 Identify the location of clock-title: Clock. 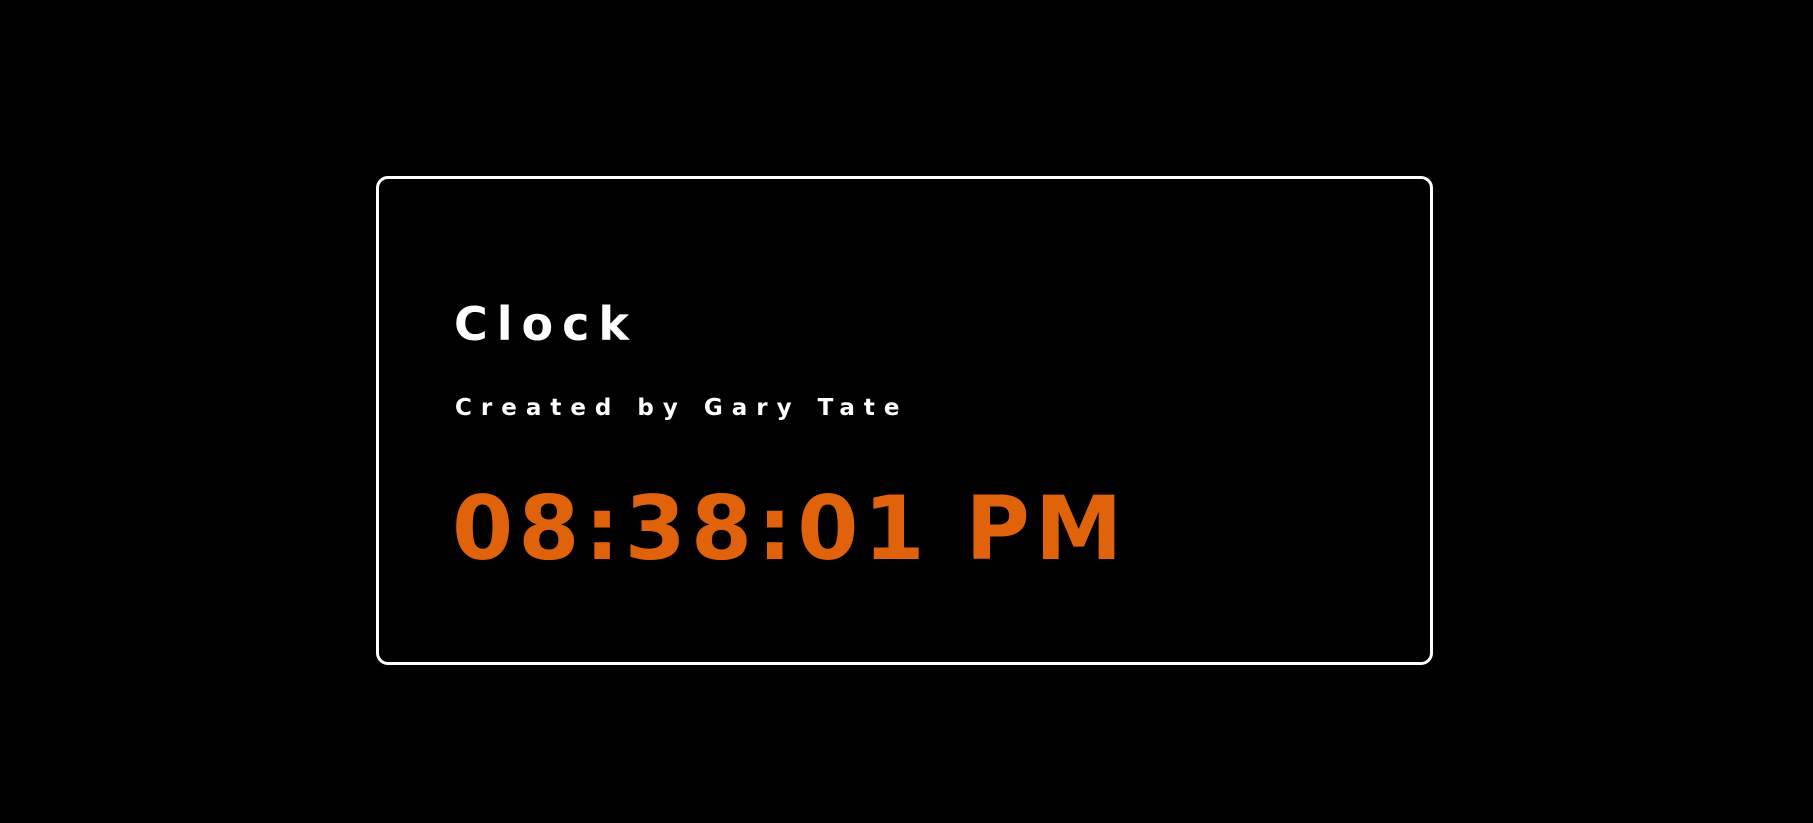
(546, 324).